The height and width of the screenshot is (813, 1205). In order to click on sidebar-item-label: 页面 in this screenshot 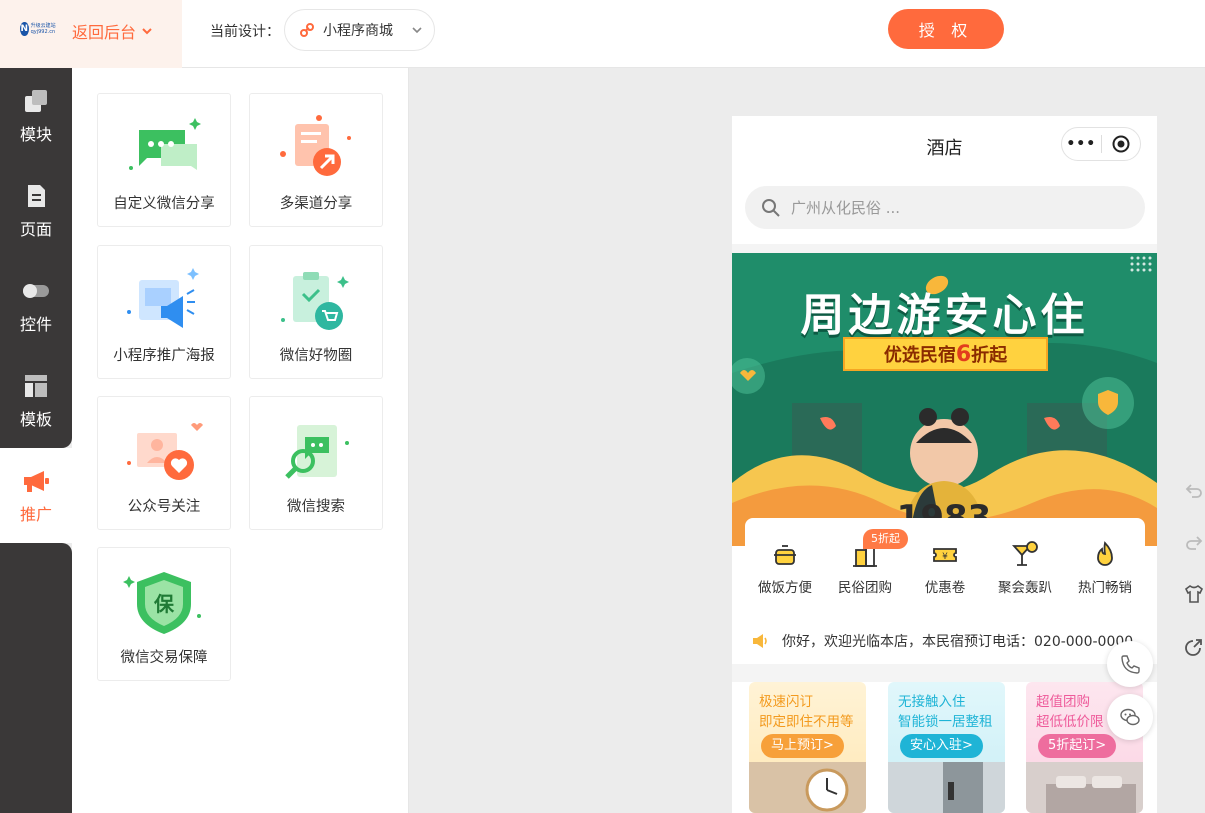, I will do `click(35, 229)`.